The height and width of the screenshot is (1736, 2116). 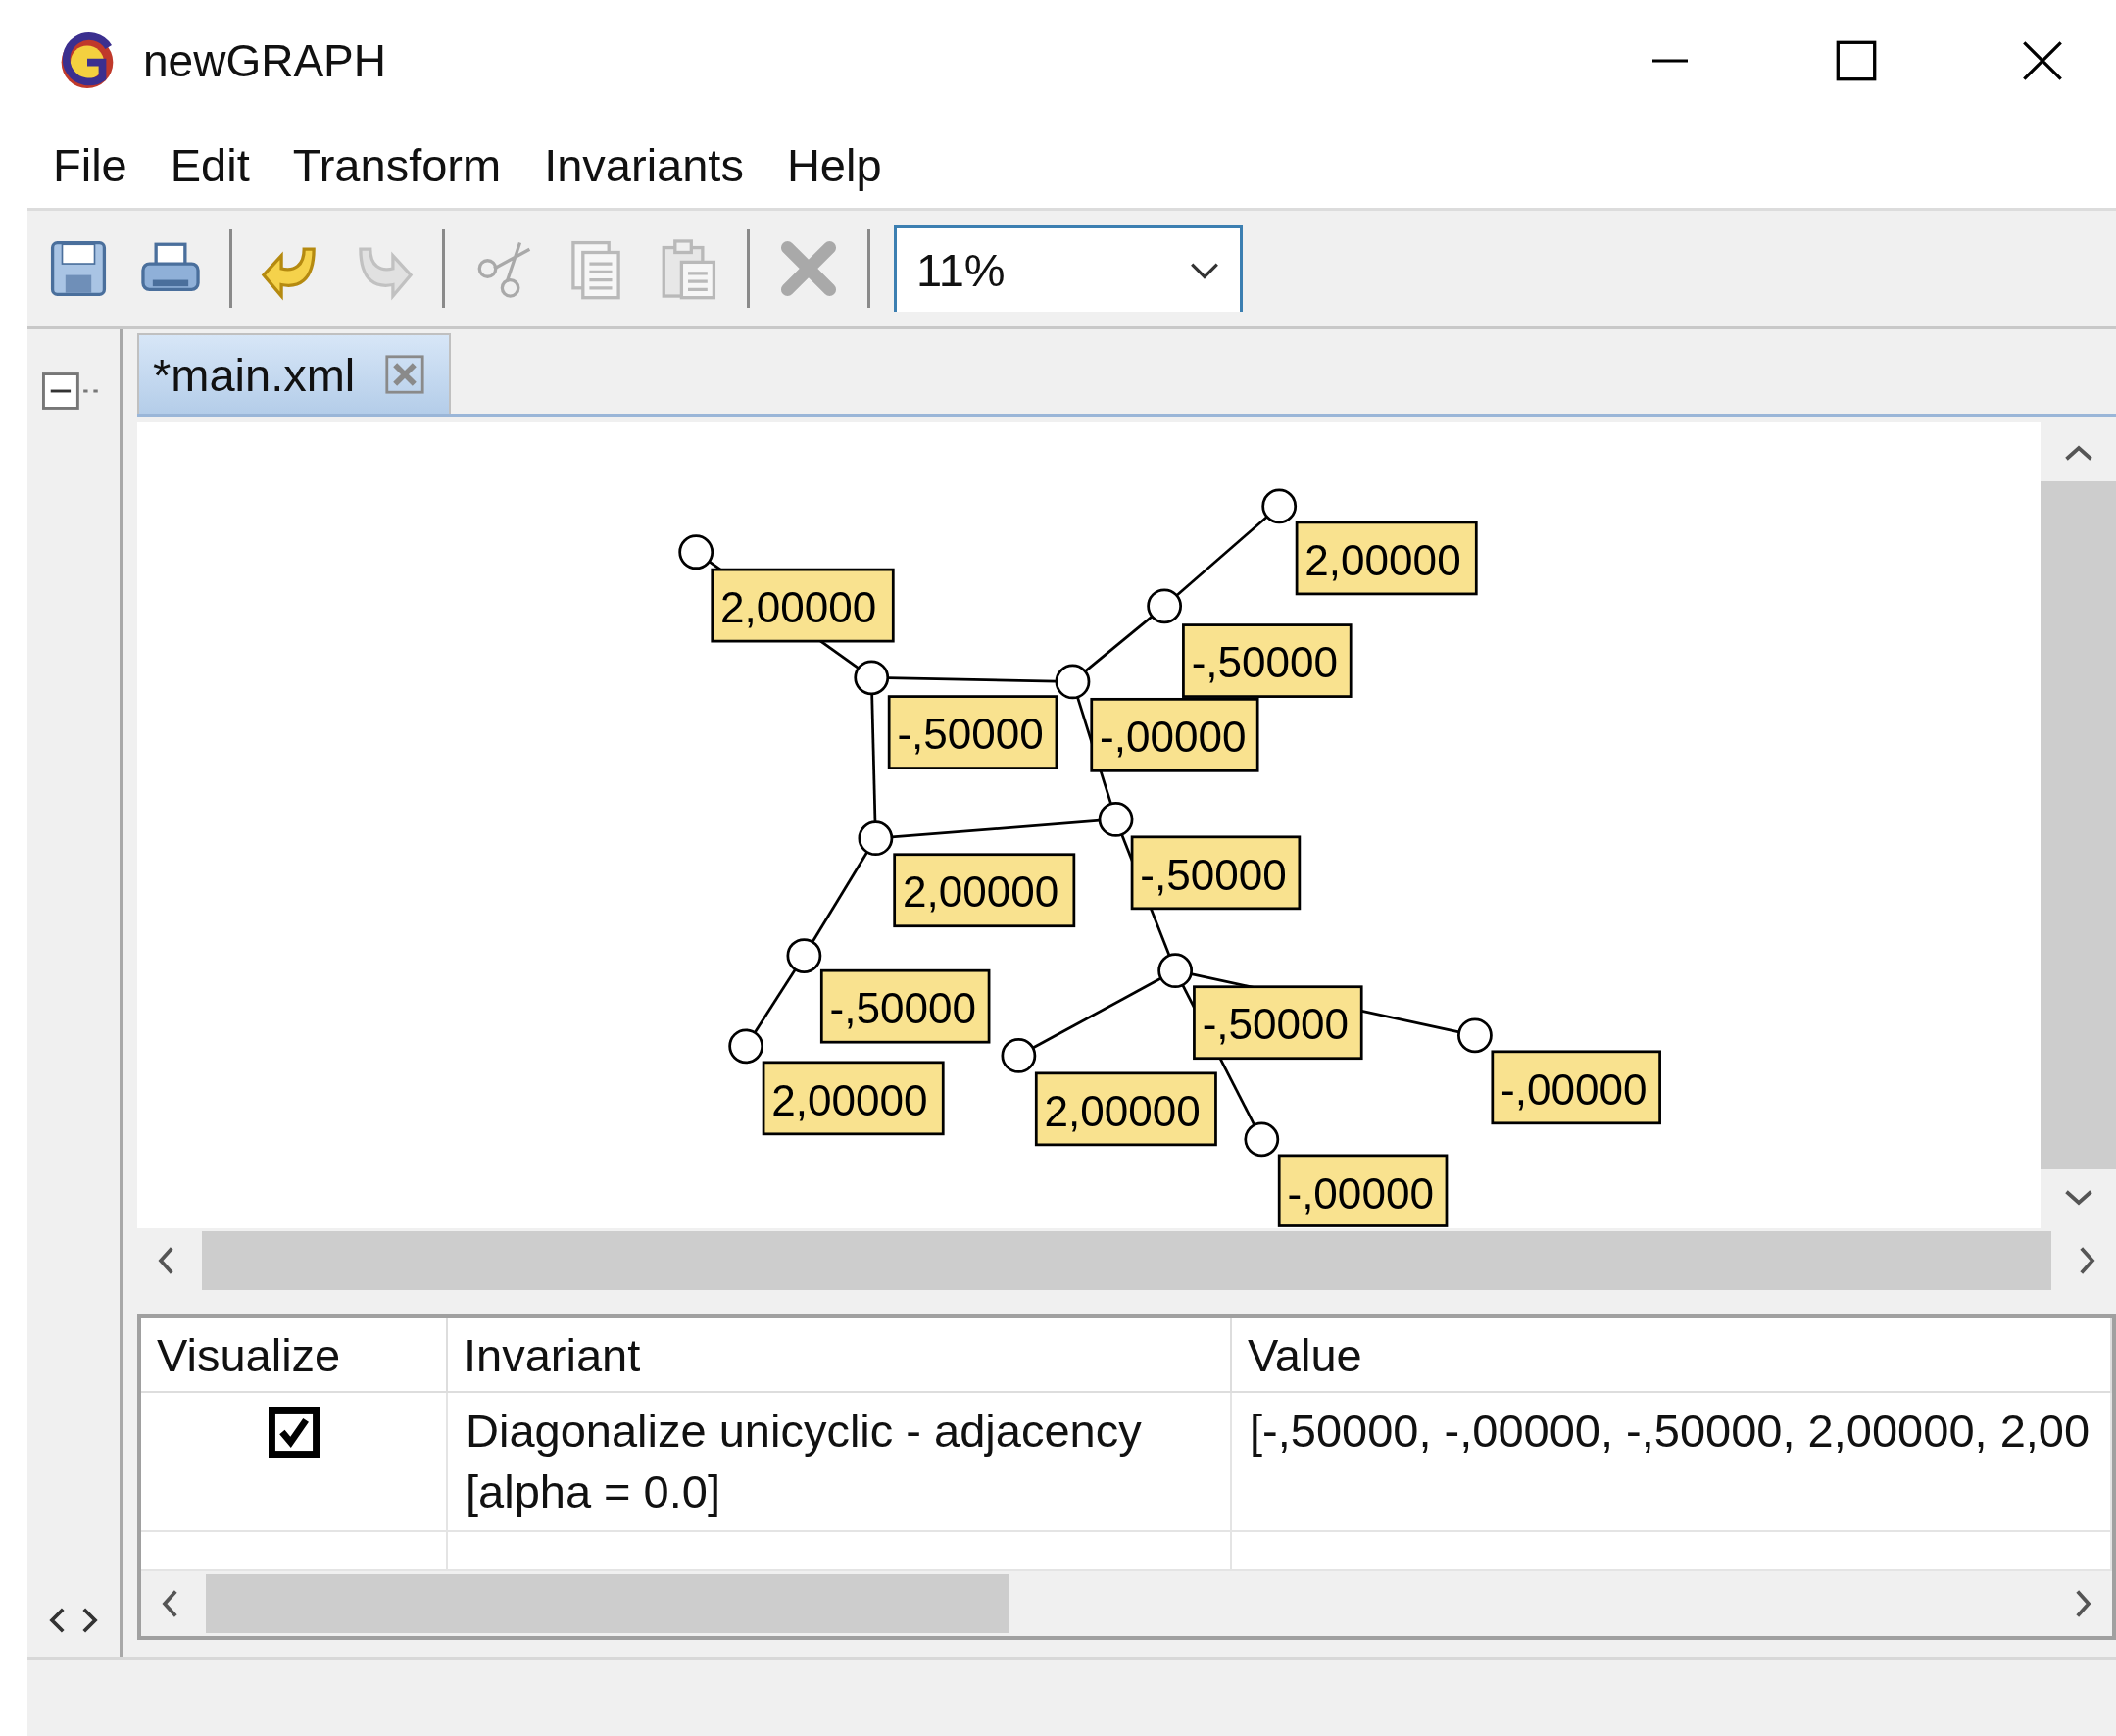 What do you see at coordinates (1126, 1604) in the screenshot?
I see `horizontal-scrollbar` at bounding box center [1126, 1604].